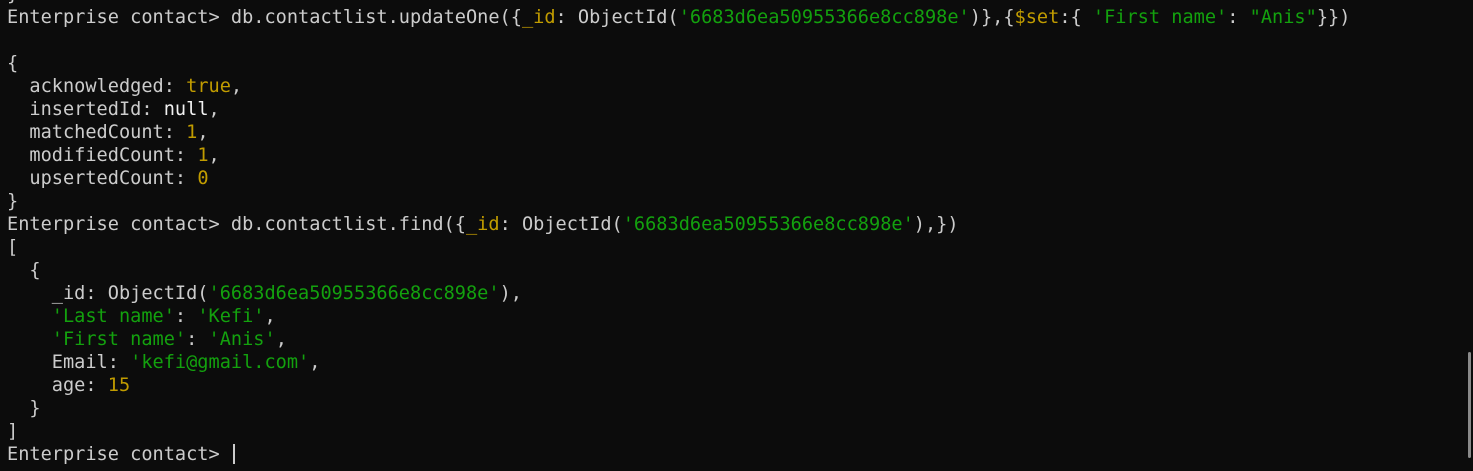  Describe the element at coordinates (85, 109) in the screenshot. I see `terminal-text-segment: insertedId:` at that location.